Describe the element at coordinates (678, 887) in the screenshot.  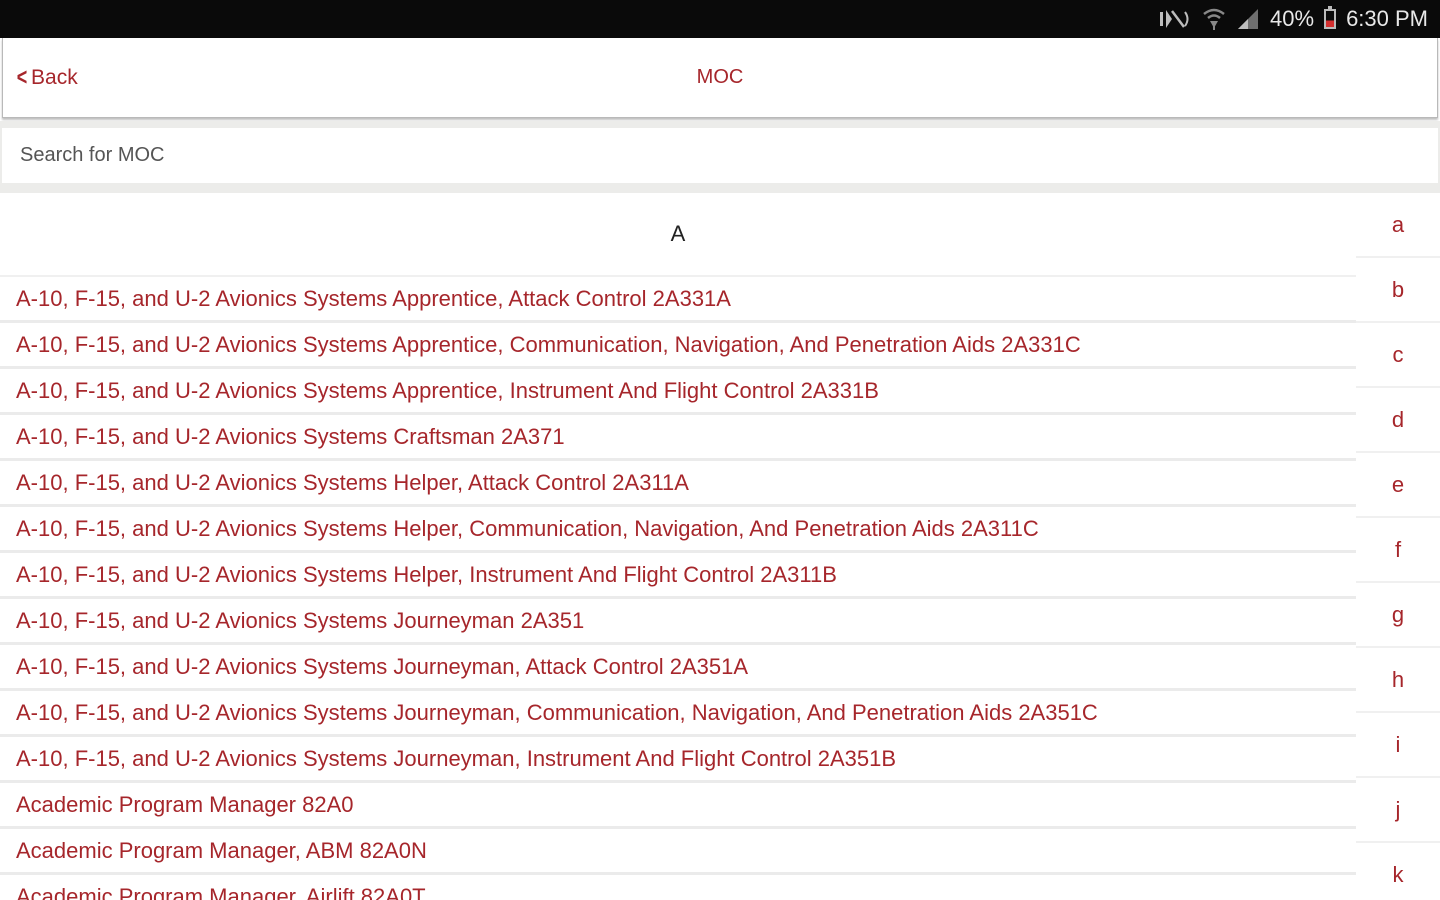
I see `list-item: Academic Program Manager, Airlift 82A0T` at that location.